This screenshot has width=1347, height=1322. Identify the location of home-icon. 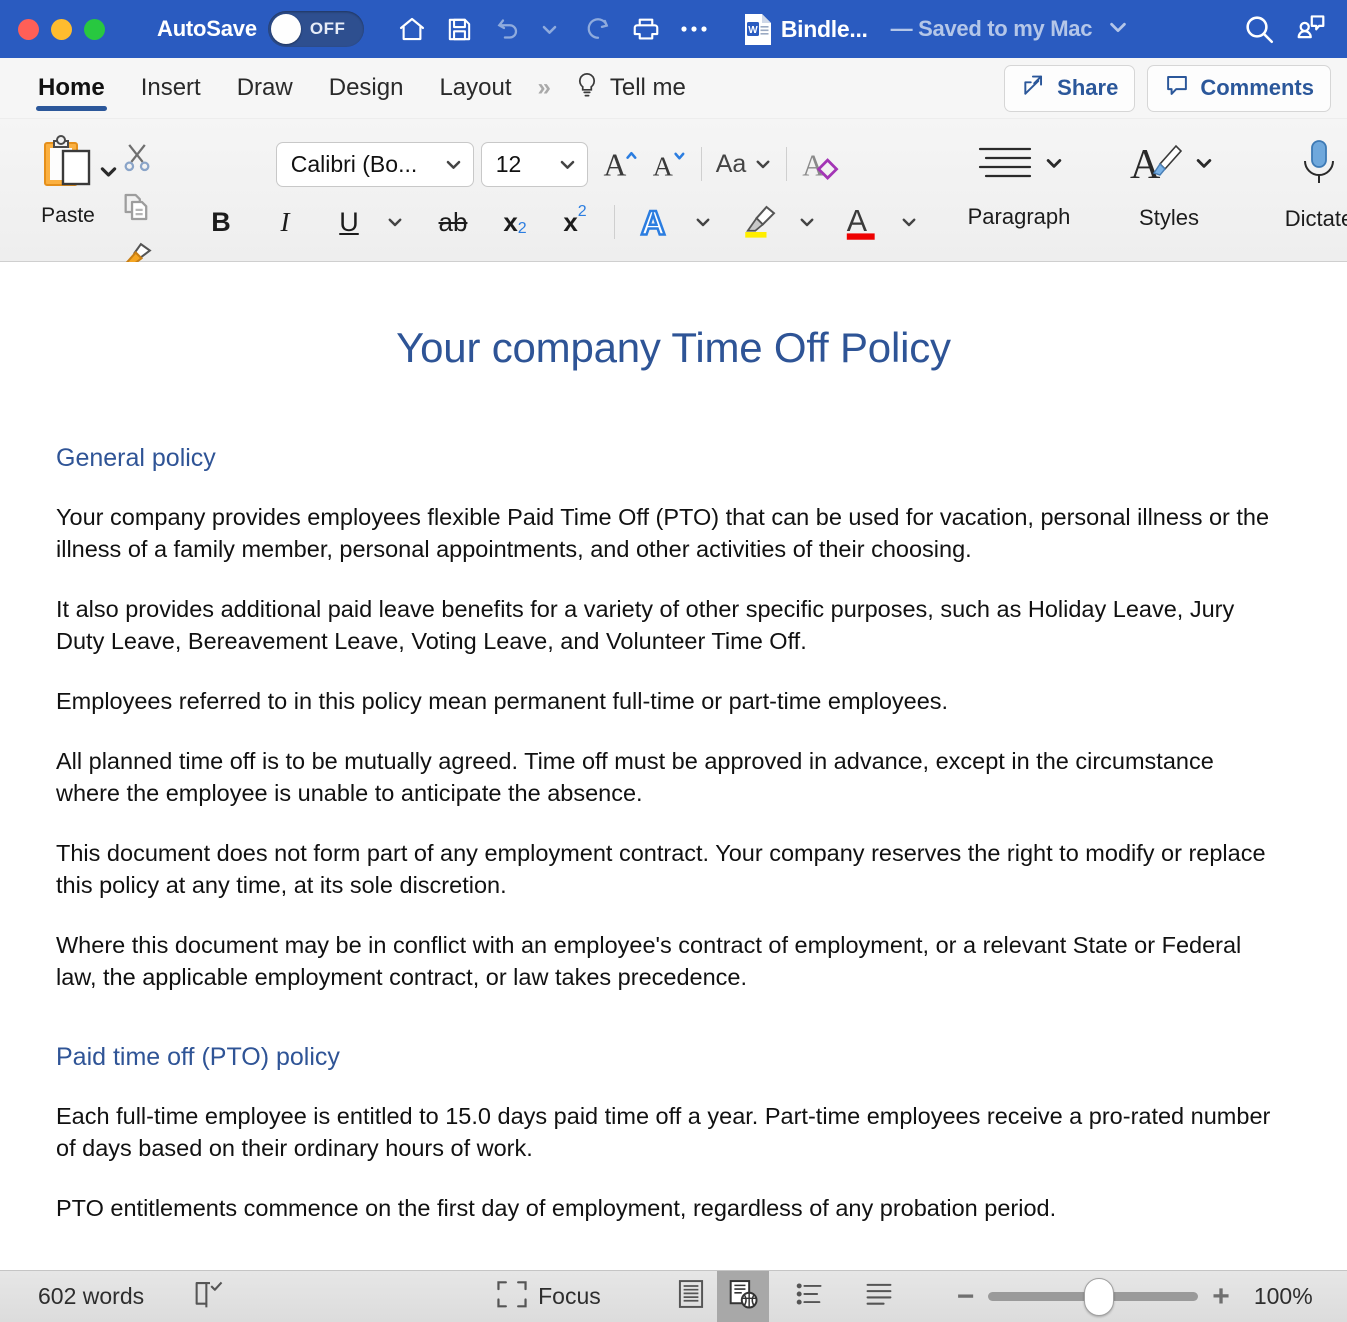
(412, 29).